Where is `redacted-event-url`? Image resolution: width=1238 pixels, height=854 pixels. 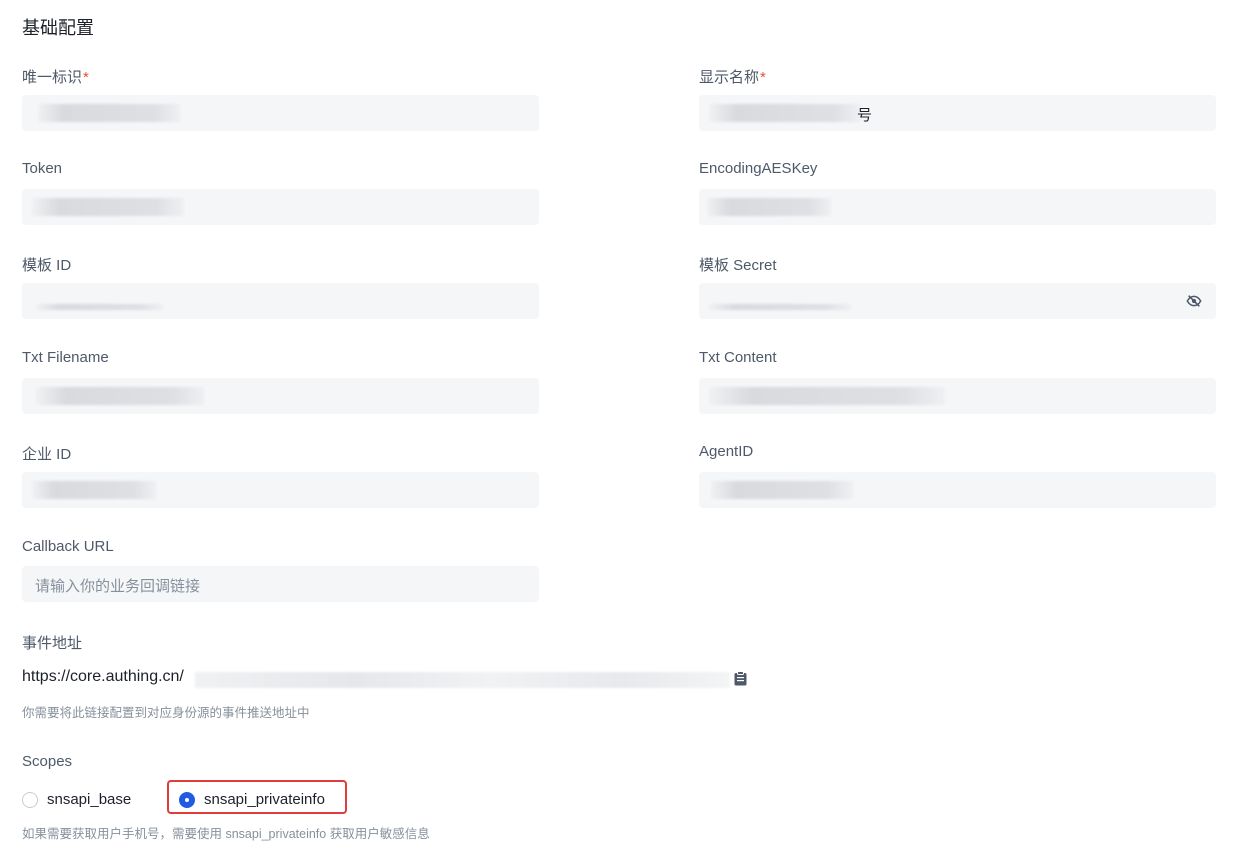 redacted-event-url is located at coordinates (462, 680).